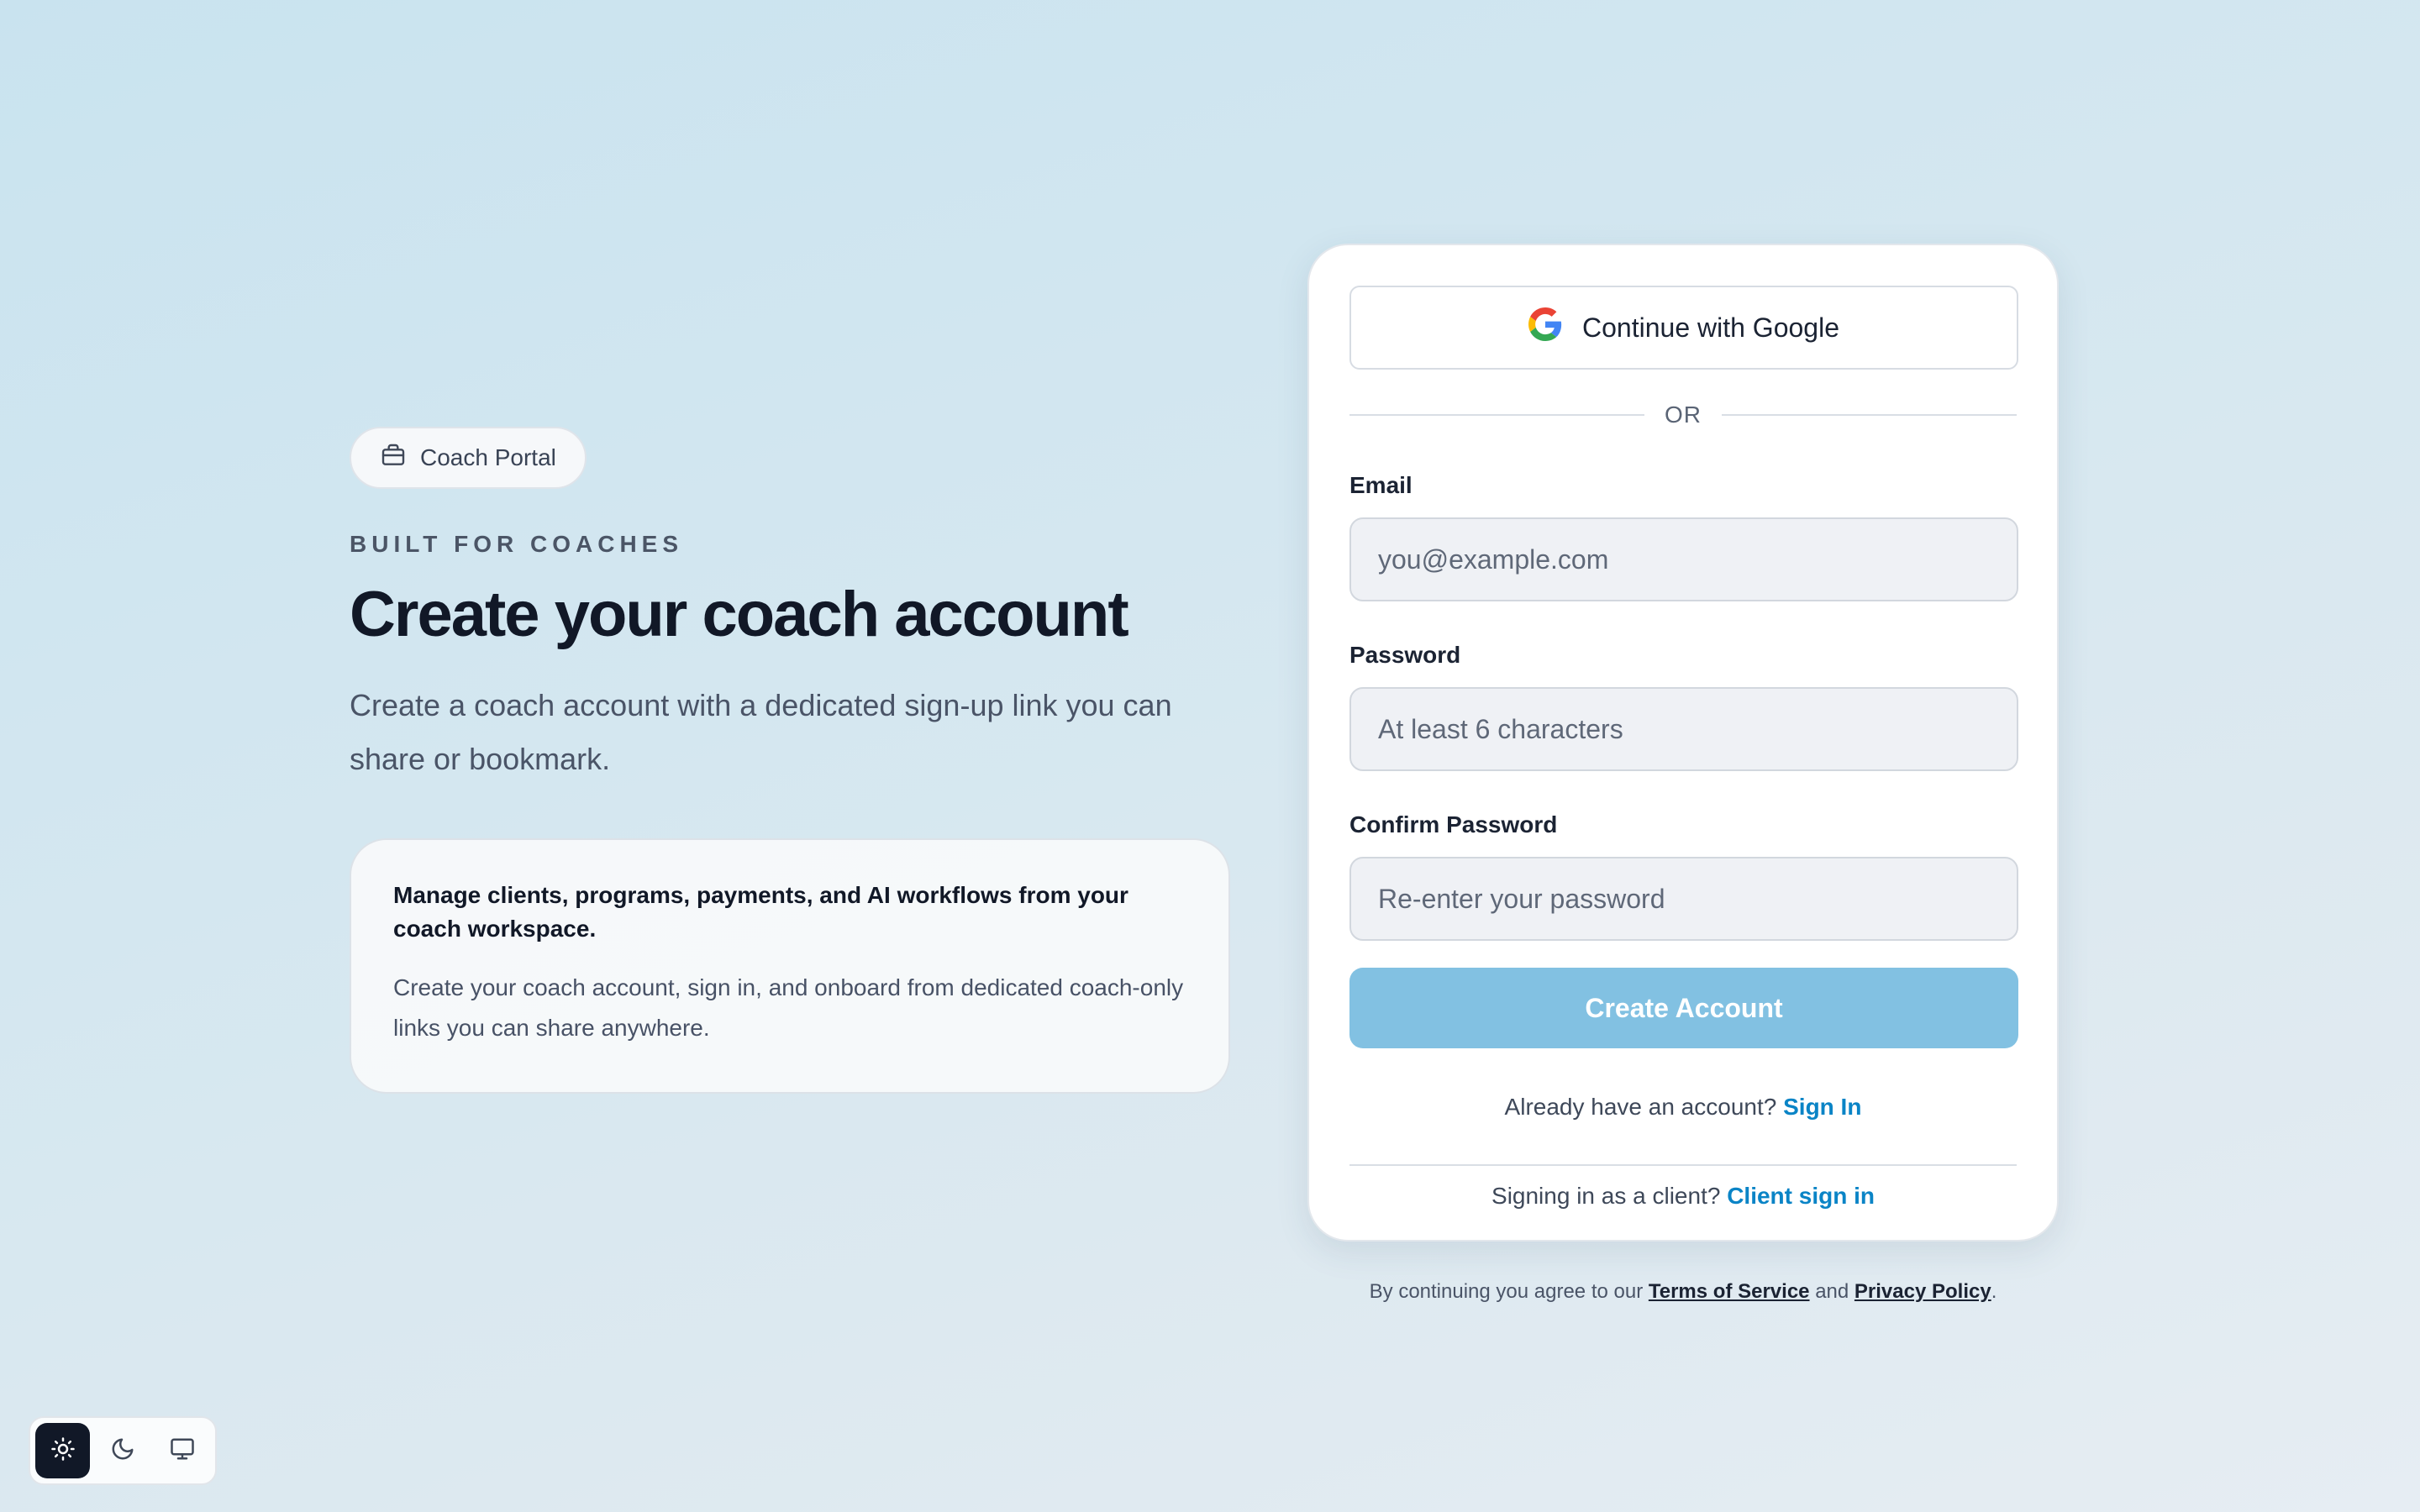 Image resolution: width=2420 pixels, height=1512 pixels. Describe the element at coordinates (517, 544) in the screenshot. I see `eyebrow-text: BUILT FOR COACHES` at that location.